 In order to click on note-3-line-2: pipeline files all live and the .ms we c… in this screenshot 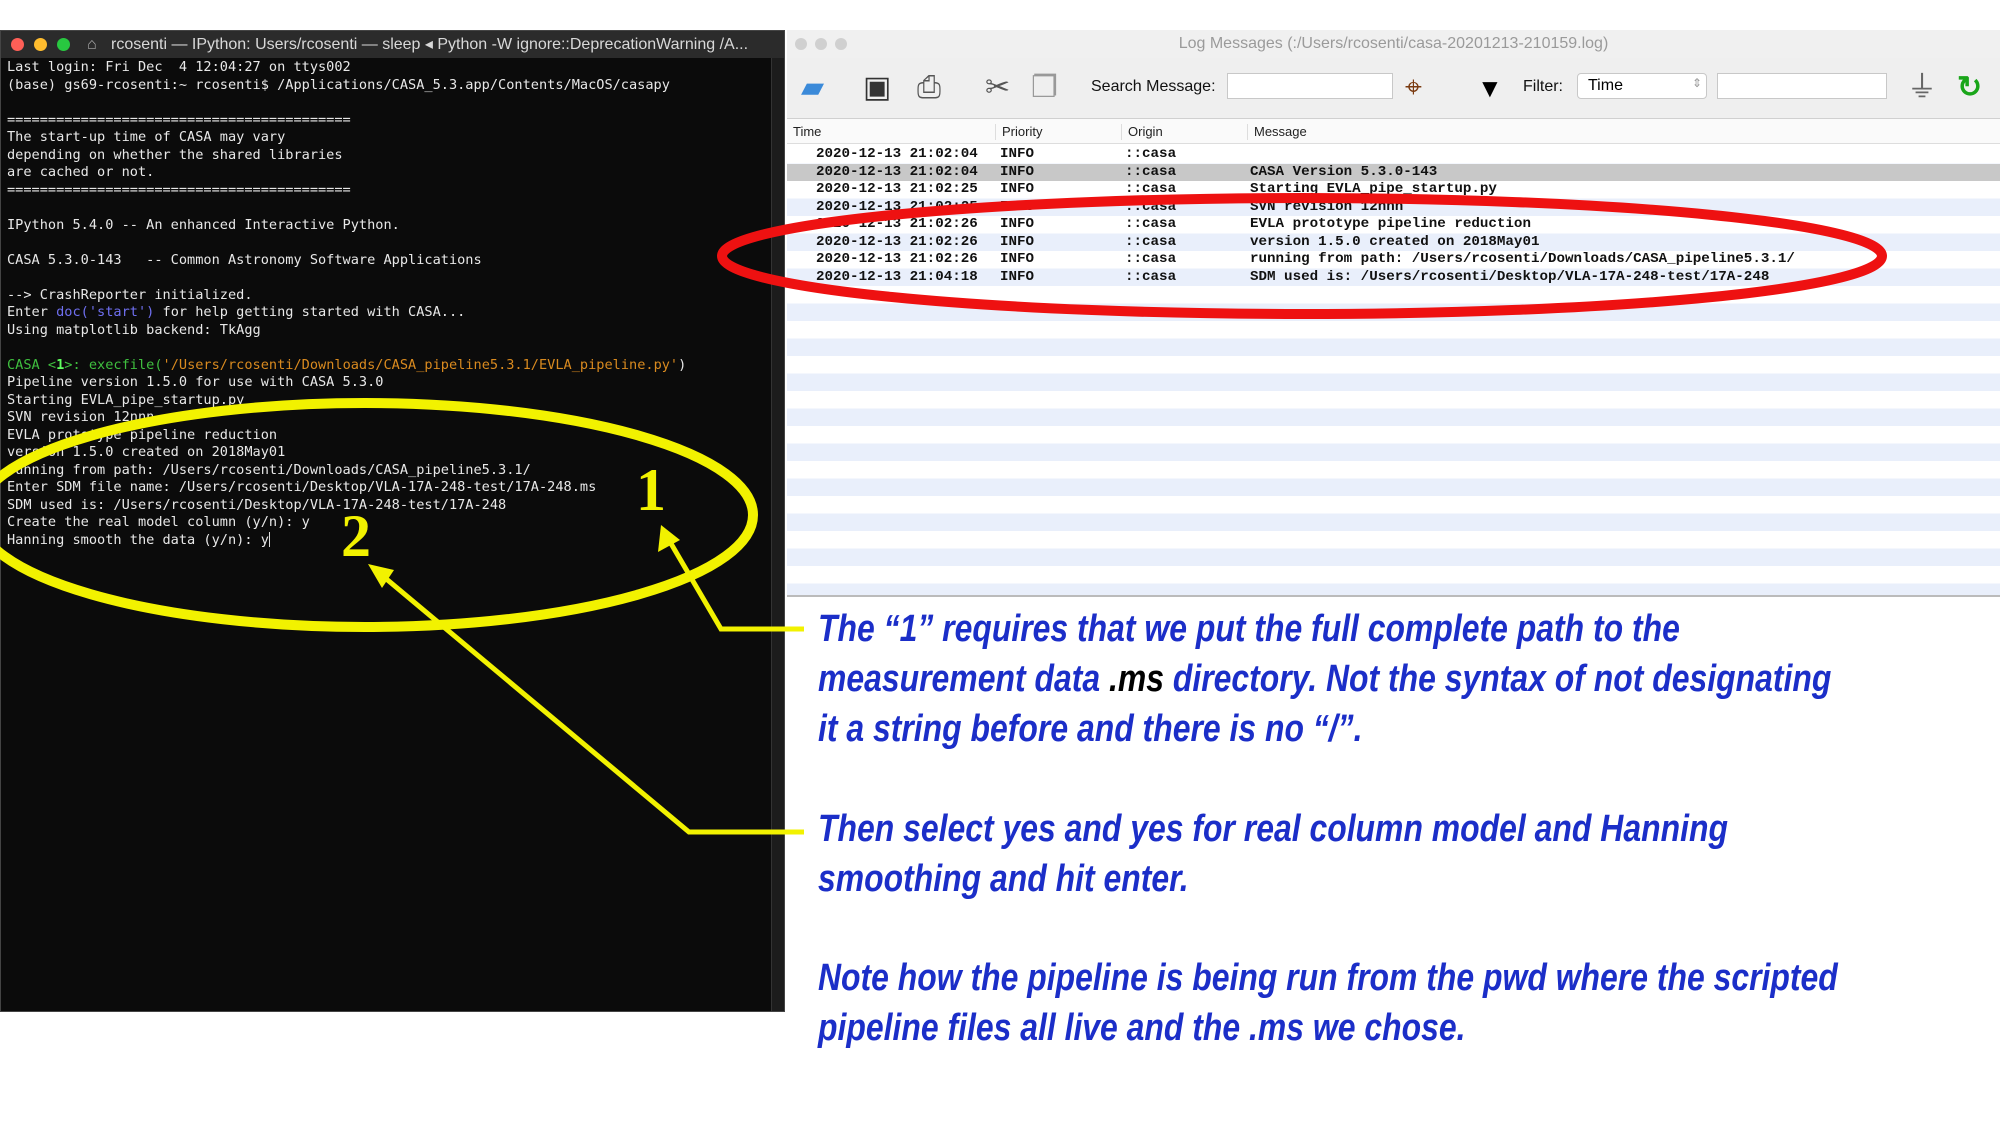, I will do `click(1142, 1028)`.